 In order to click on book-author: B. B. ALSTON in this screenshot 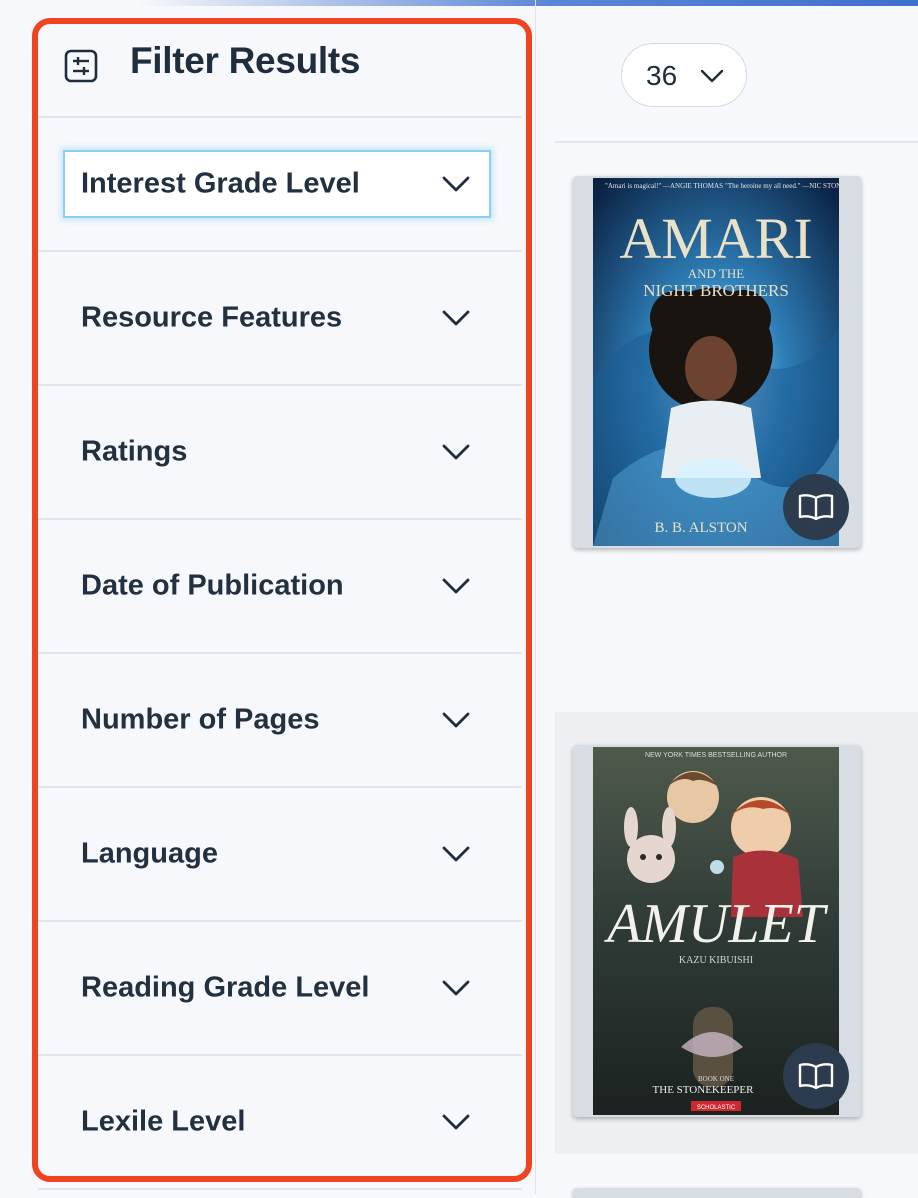, I will do `click(700, 528)`.